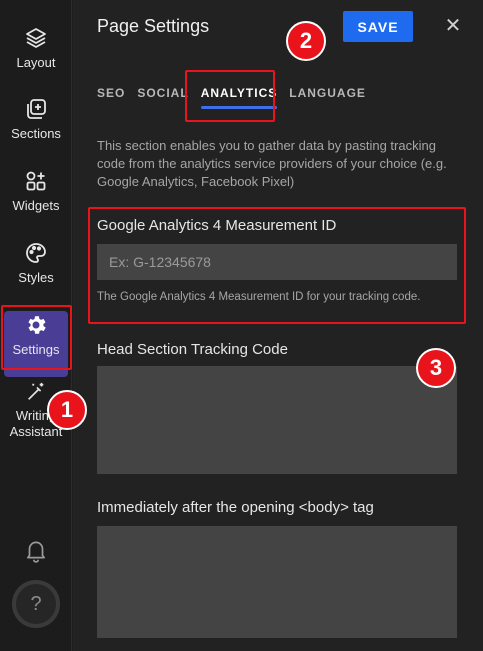  I want to click on sidebar-item-sections: Sections, so click(36, 119).